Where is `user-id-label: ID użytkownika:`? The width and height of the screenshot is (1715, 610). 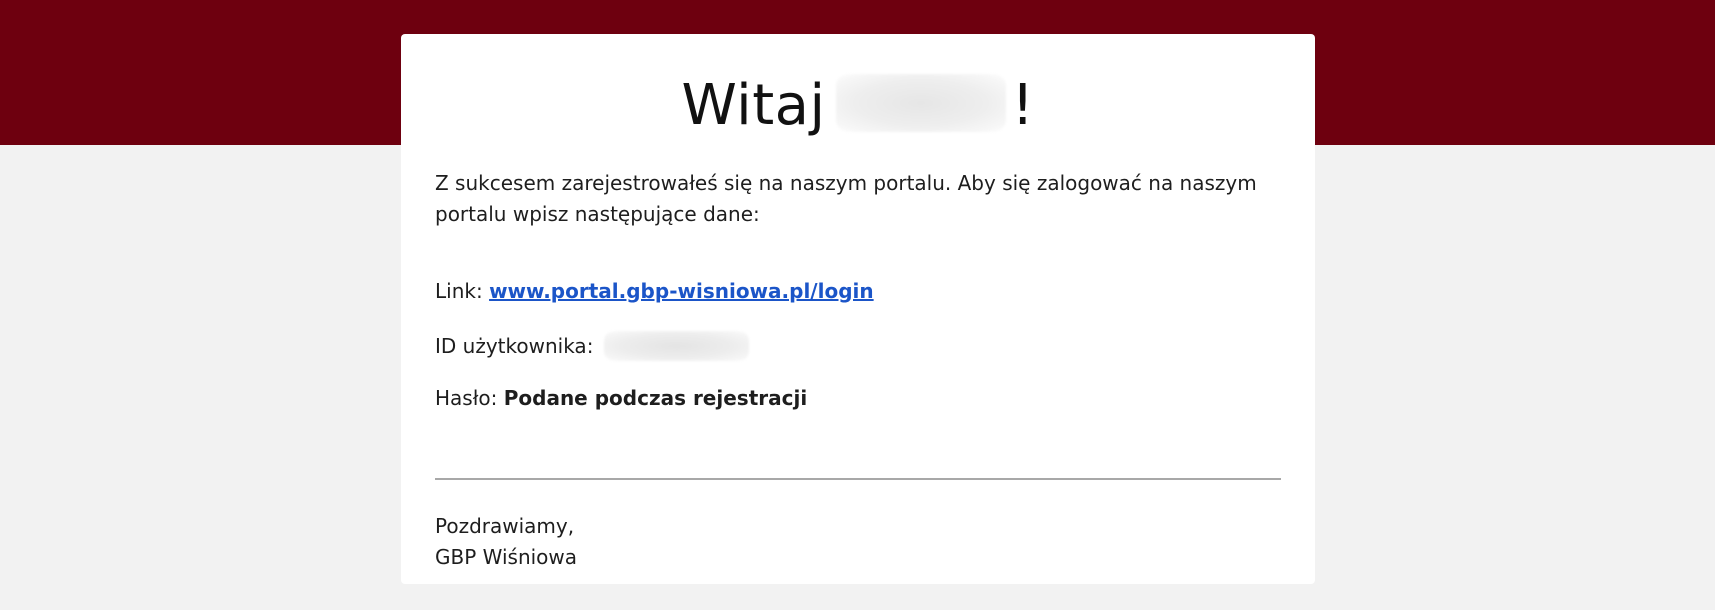
user-id-label: ID użytkownika: is located at coordinates (514, 346).